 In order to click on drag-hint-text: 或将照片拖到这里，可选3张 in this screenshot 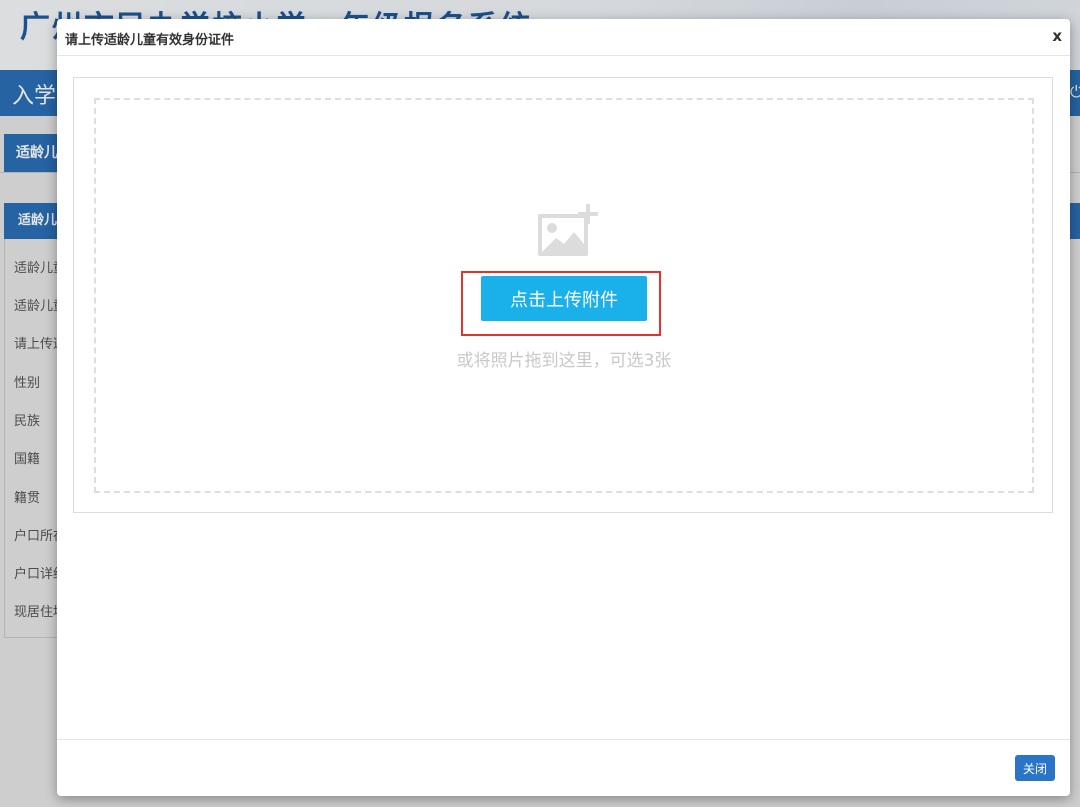, I will do `click(564, 361)`.